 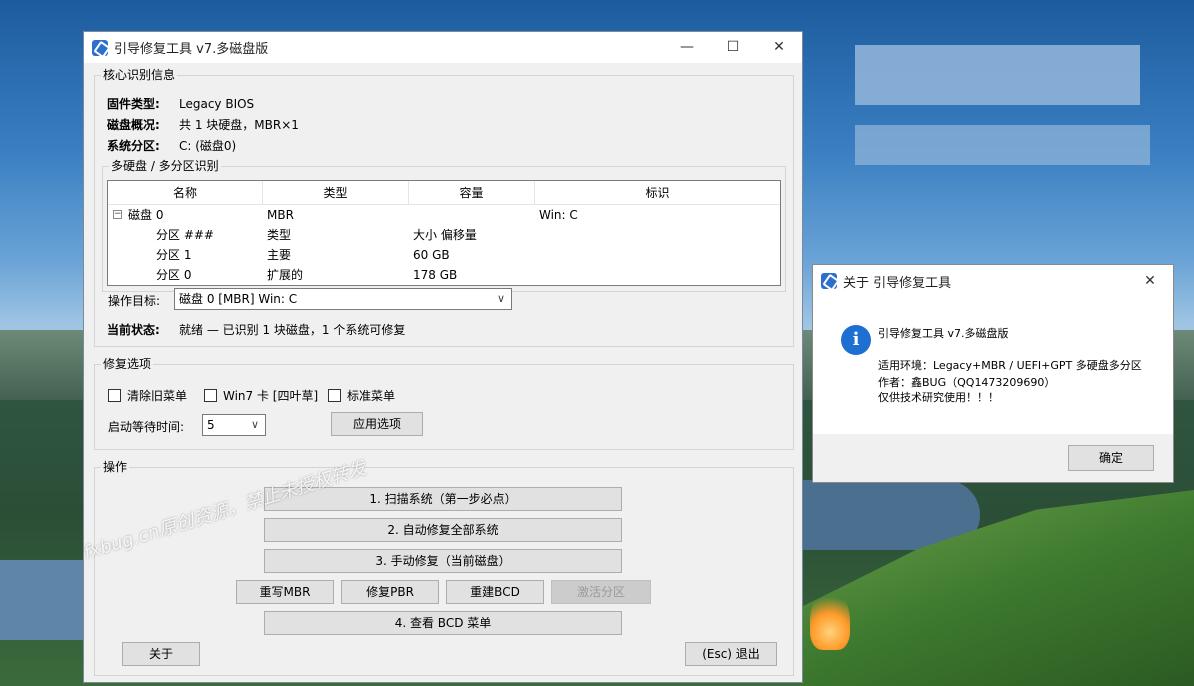 I want to click on checkbox-win7: Win7 卡 [四叶草], so click(x=261, y=395).